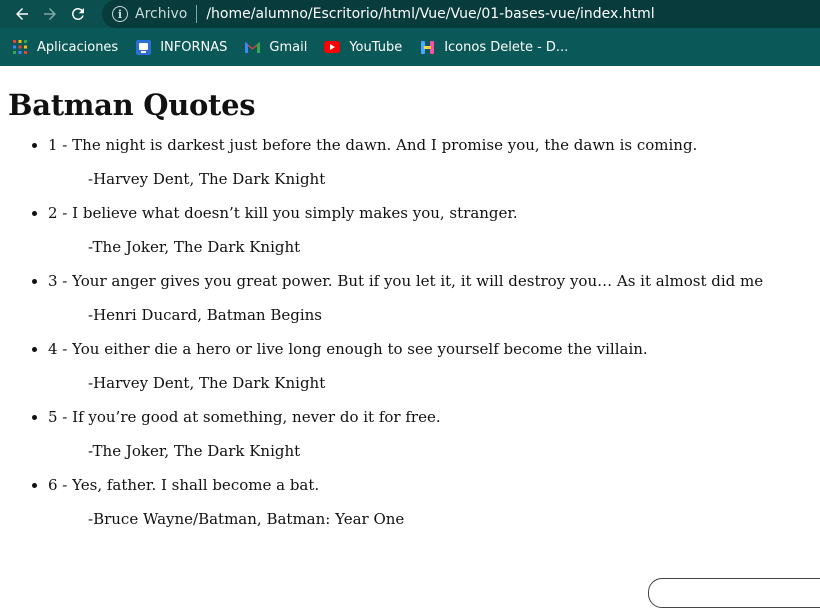 This screenshot has height=608, width=820. What do you see at coordinates (427, 47) in the screenshot?
I see `iconos-delete-icon` at bounding box center [427, 47].